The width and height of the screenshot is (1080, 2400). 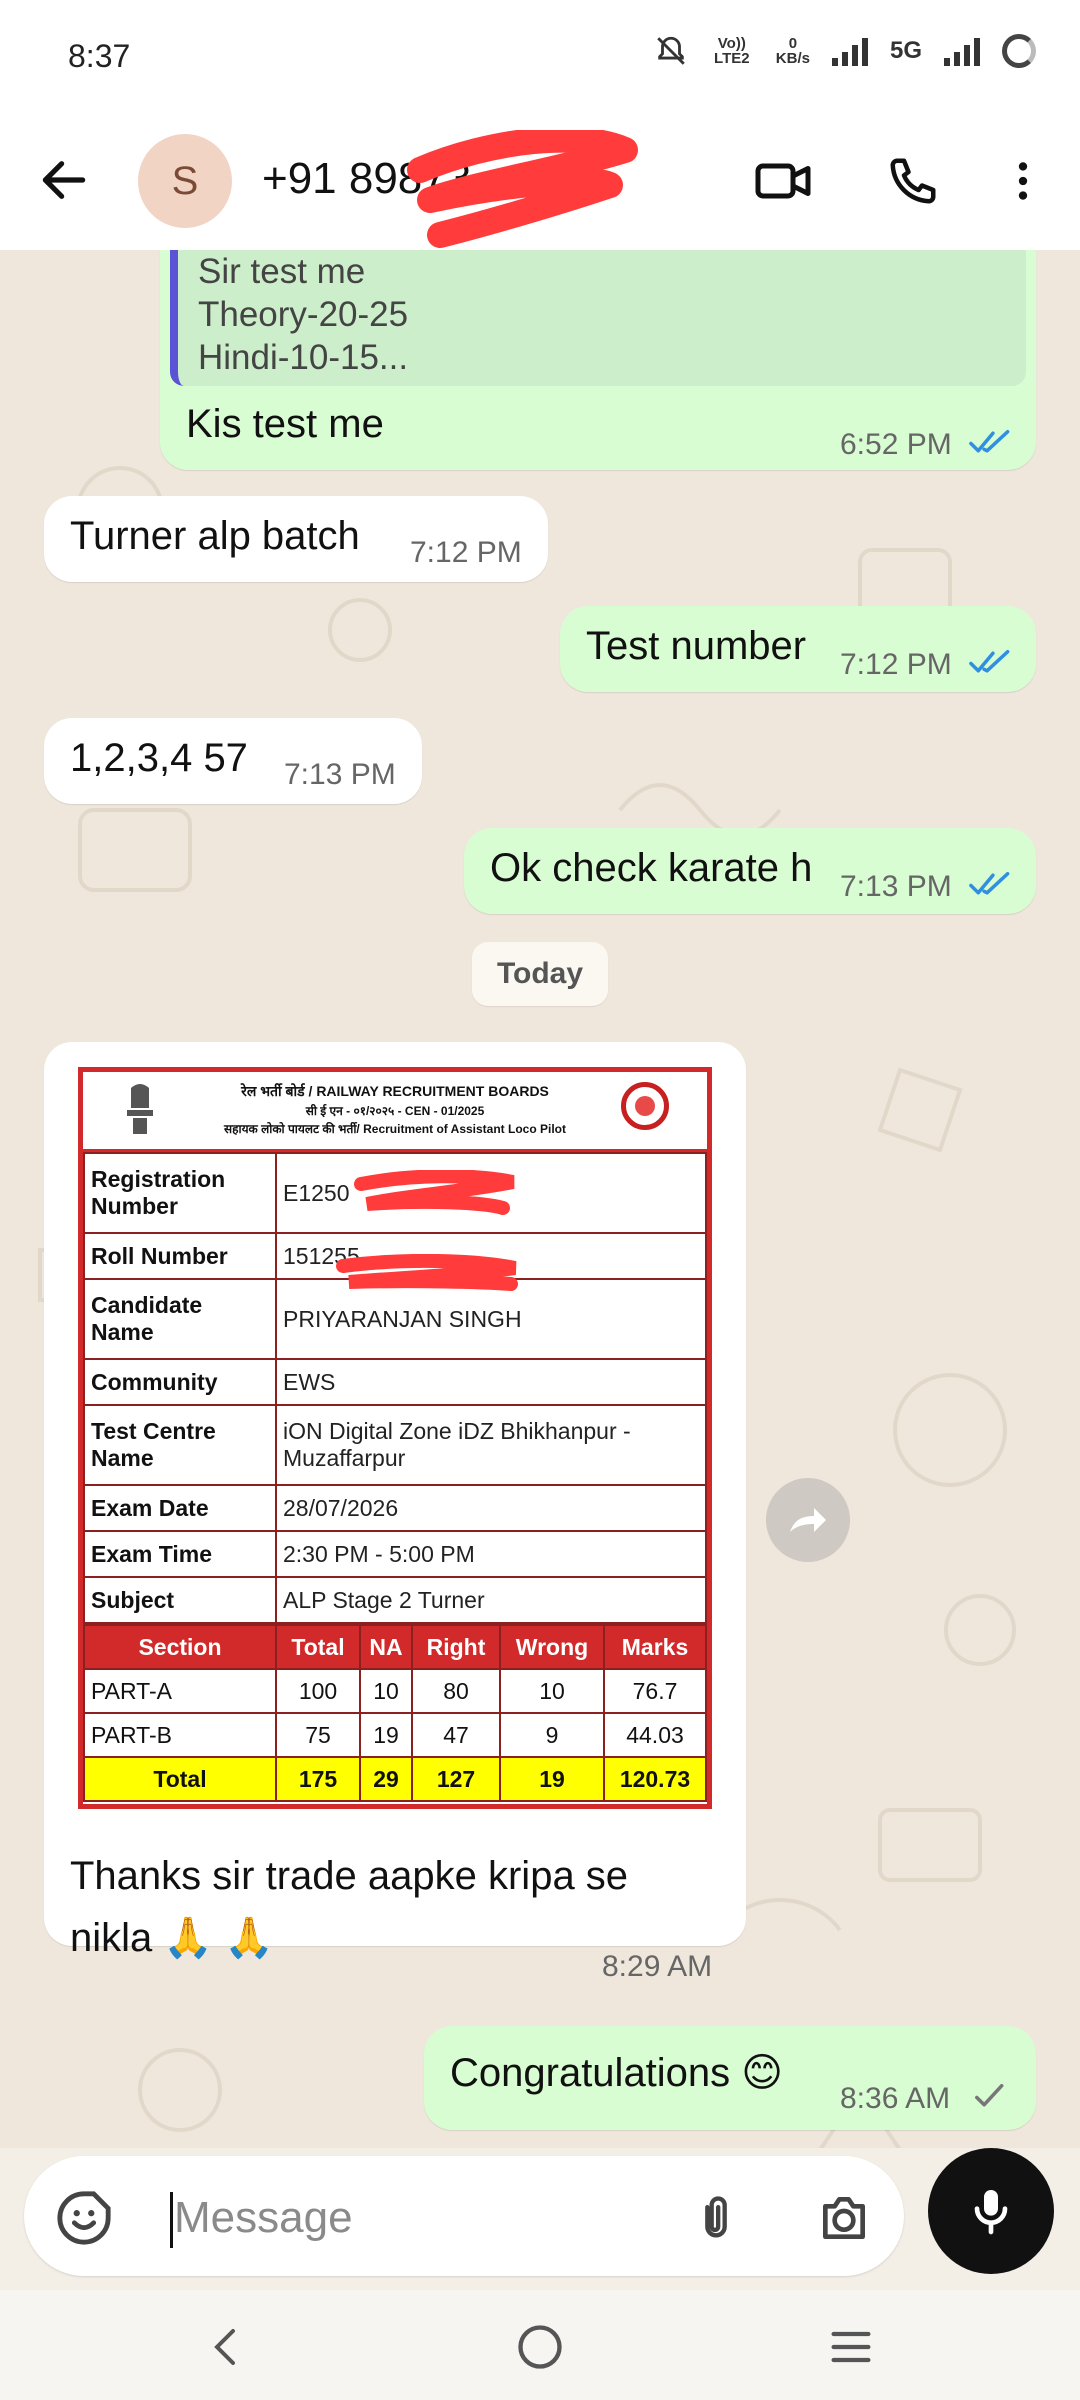 I want to click on message-outgoing: Ok check karate h 7:13 PM, so click(x=750, y=871).